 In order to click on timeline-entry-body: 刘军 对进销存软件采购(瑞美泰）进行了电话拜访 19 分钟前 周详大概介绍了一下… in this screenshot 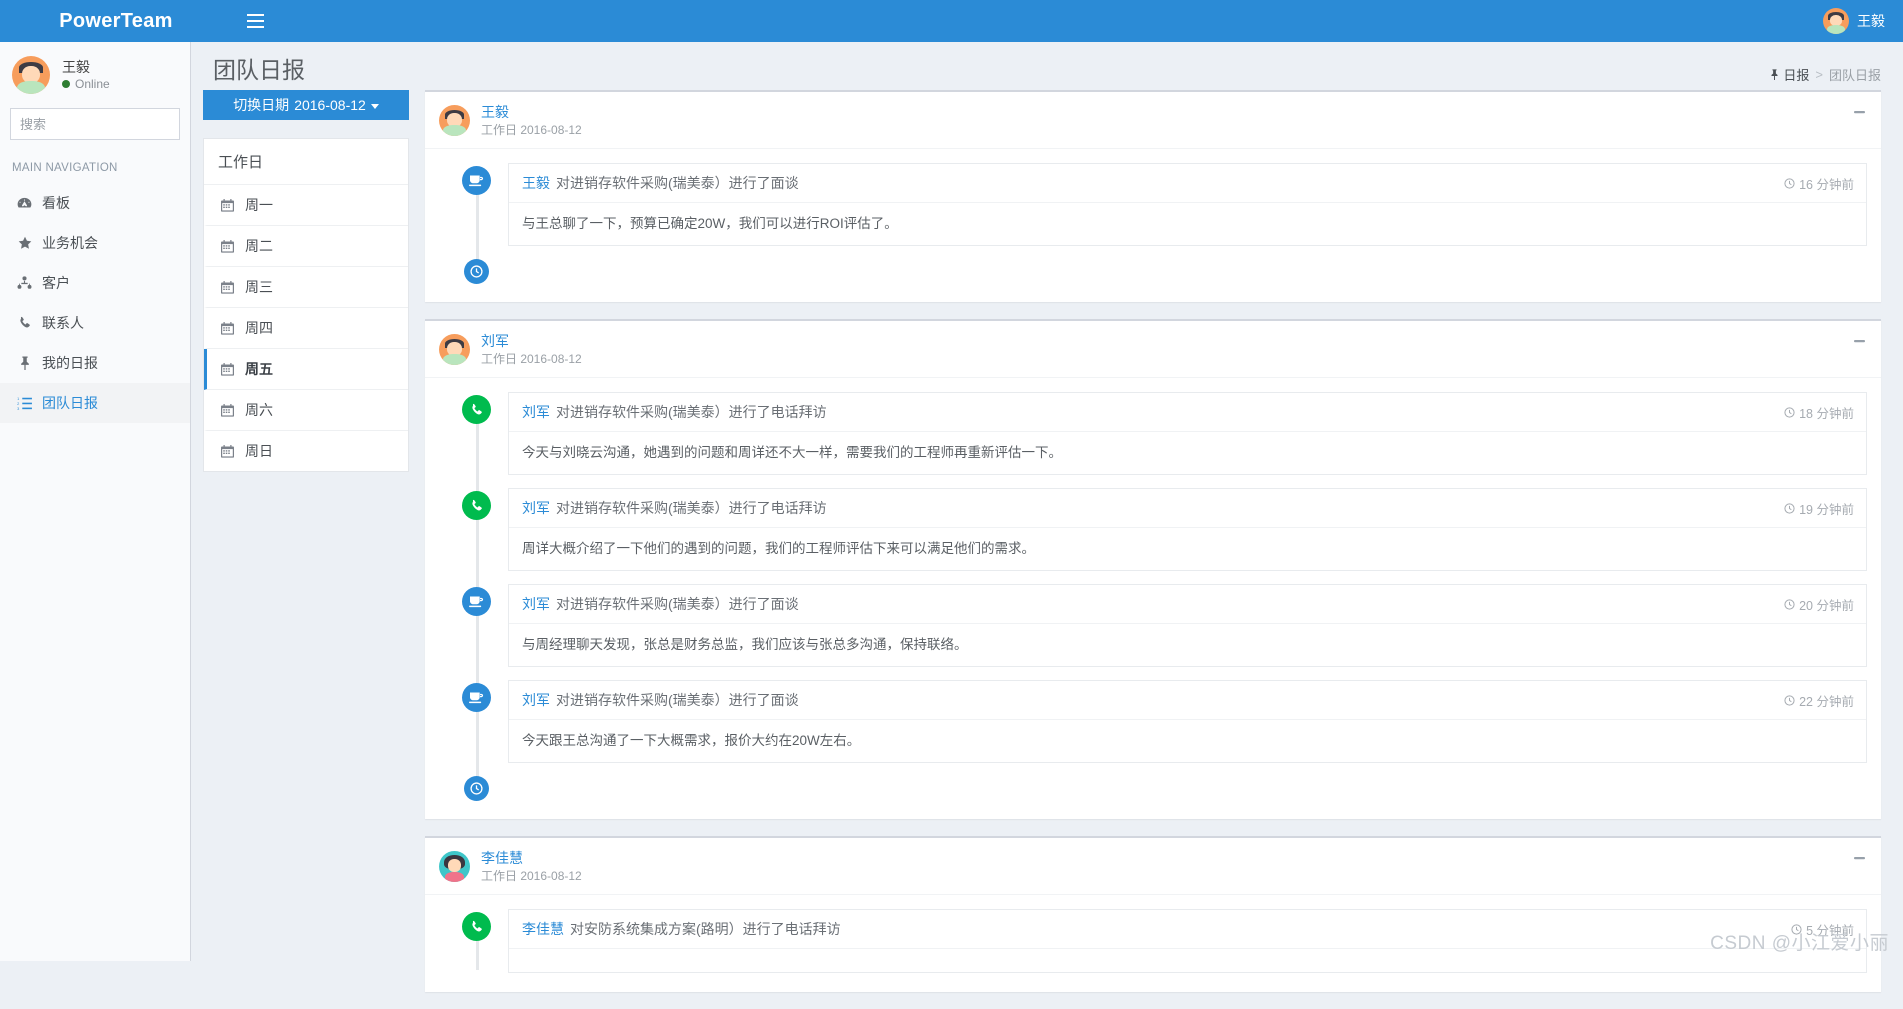, I will do `click(1187, 529)`.